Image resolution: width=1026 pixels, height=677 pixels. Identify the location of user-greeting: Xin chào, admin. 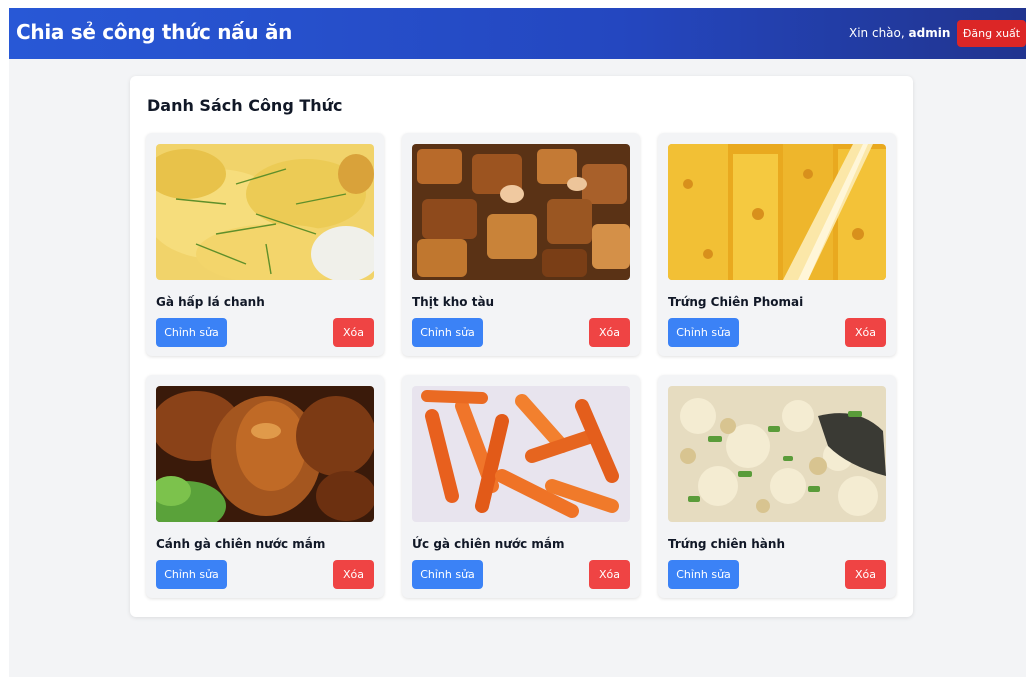
(899, 33).